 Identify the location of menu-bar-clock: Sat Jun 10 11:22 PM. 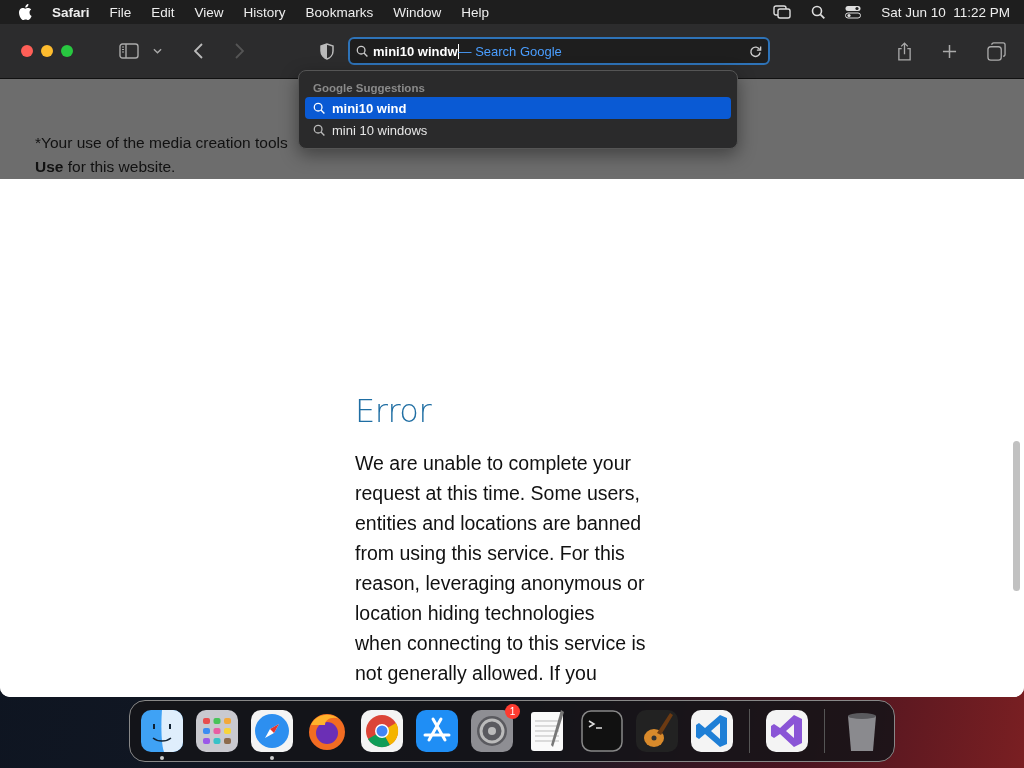
(945, 12).